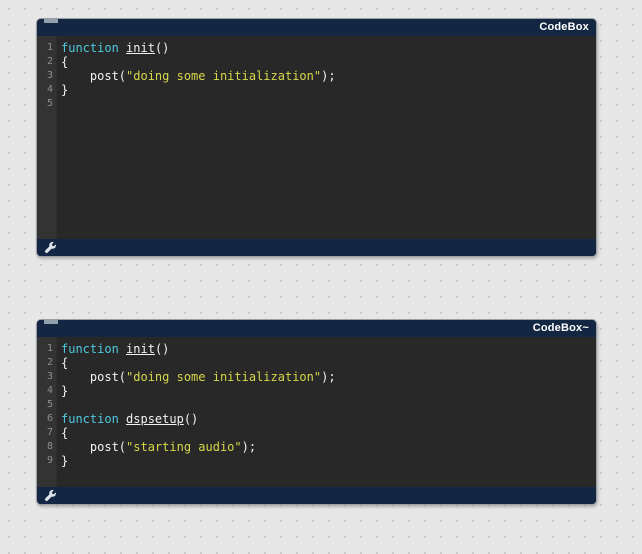 The width and height of the screenshot is (642, 554). I want to click on code-line: post("starting audio");, so click(328, 447).